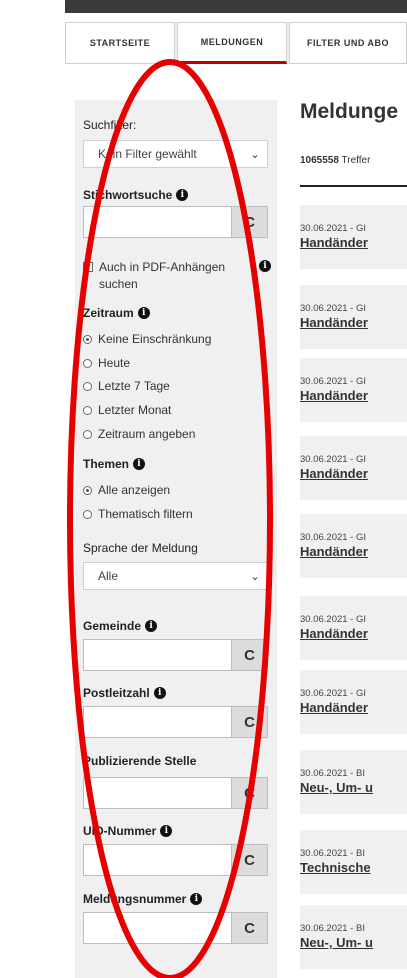 The width and height of the screenshot is (407, 978). I want to click on option-label: Zeitraum angeben, so click(147, 434).